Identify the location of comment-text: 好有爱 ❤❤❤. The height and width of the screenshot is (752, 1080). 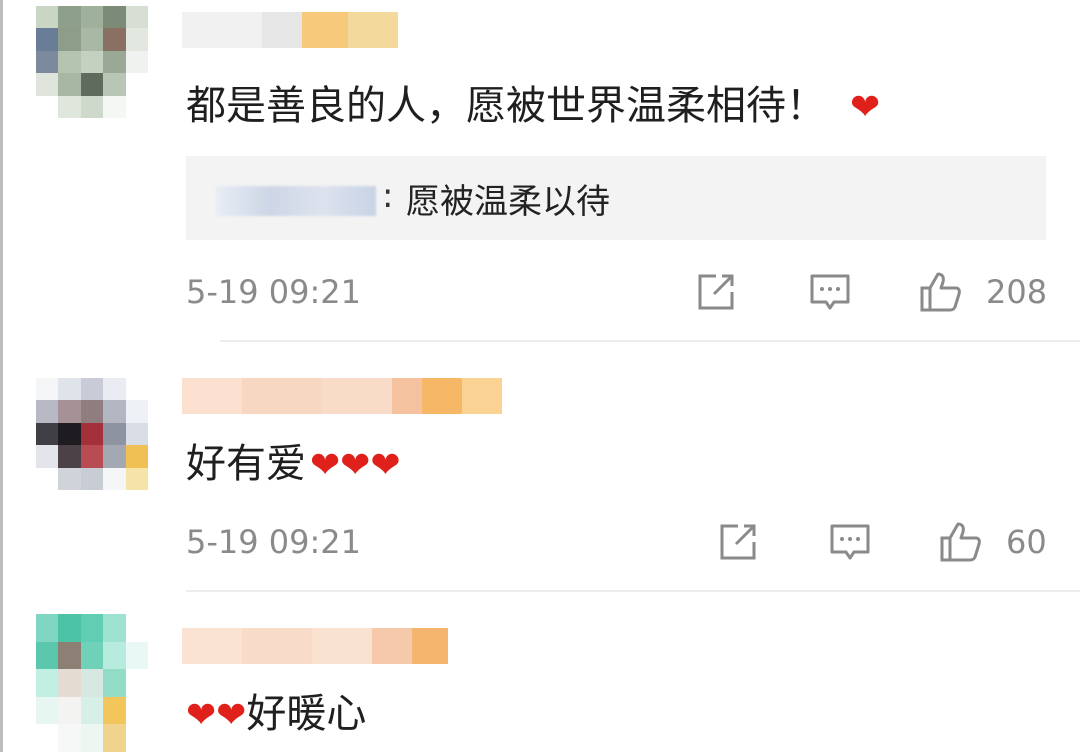
(293, 464).